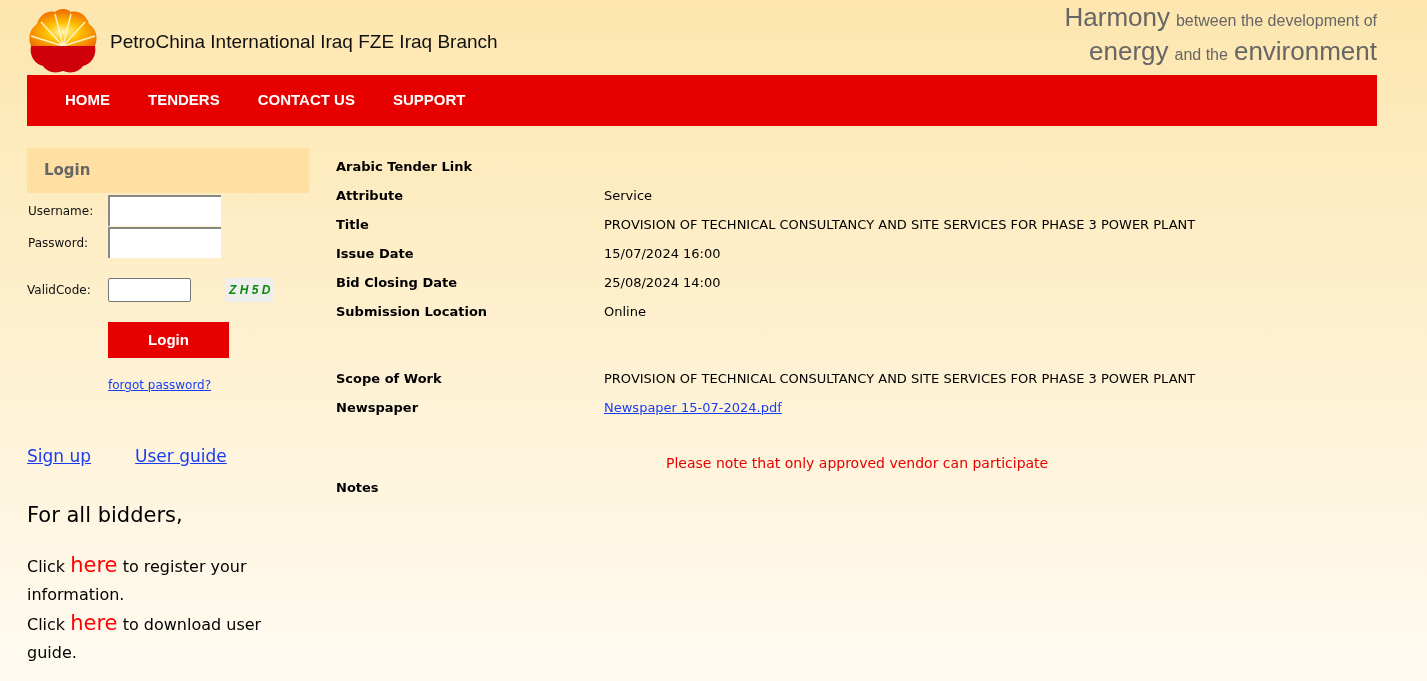 This screenshot has height=681, width=1427. What do you see at coordinates (149, 290) in the screenshot?
I see `valid-code-field` at bounding box center [149, 290].